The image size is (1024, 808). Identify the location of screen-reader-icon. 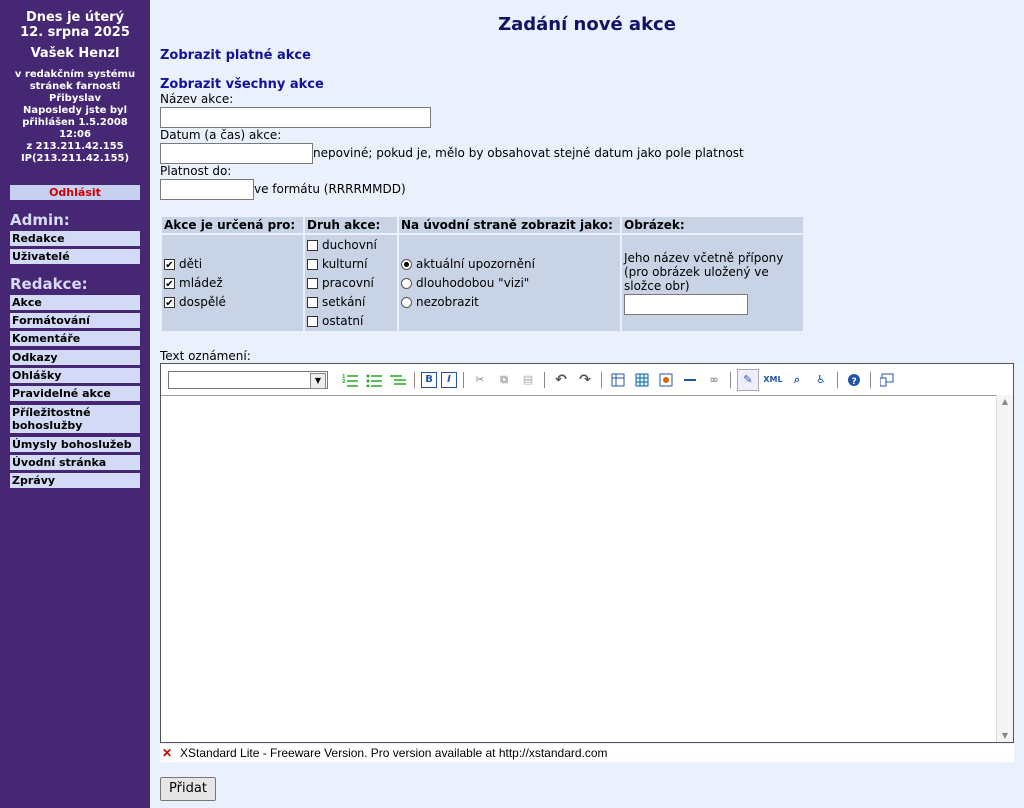
(887, 380).